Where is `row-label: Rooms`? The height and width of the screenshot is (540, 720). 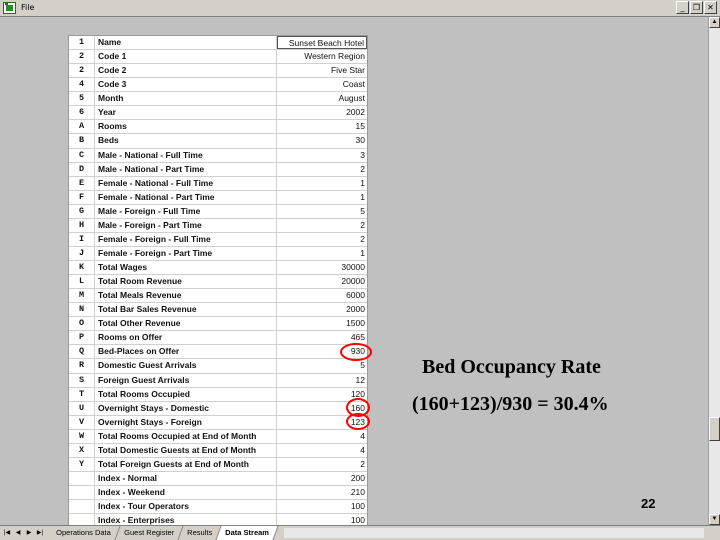
row-label: Rooms is located at coordinates (186, 127).